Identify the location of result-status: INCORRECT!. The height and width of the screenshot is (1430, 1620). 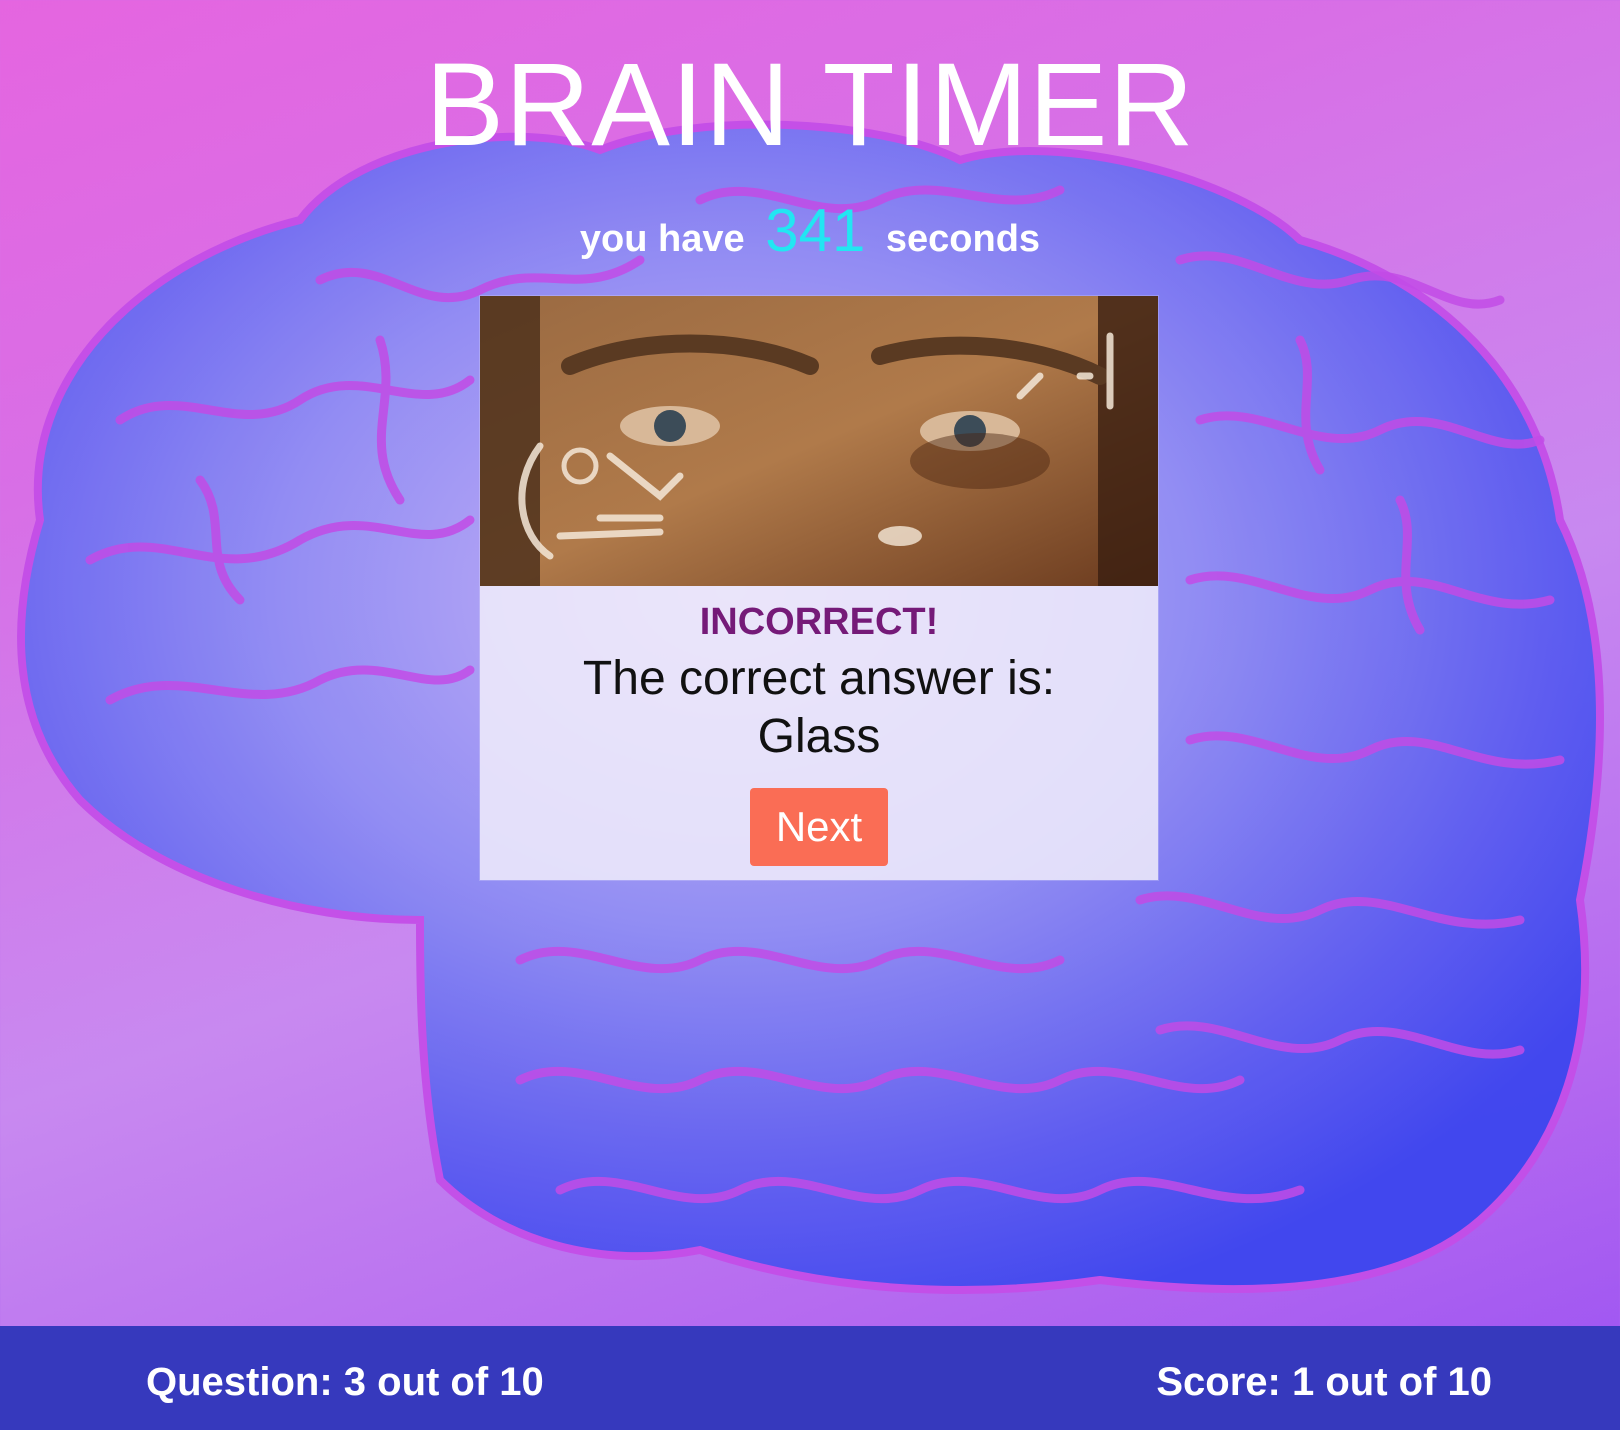
(819, 622).